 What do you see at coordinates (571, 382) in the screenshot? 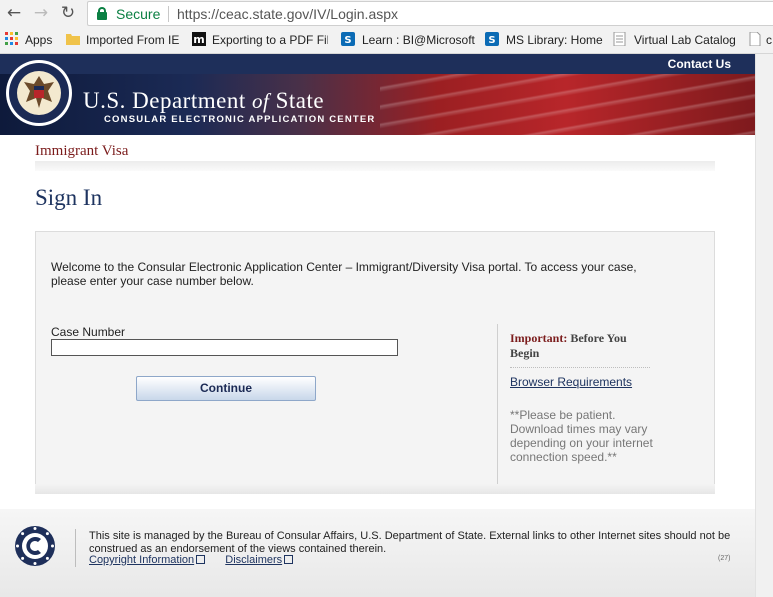
I see `browser-requirements-link: Browser Requirements` at bounding box center [571, 382].